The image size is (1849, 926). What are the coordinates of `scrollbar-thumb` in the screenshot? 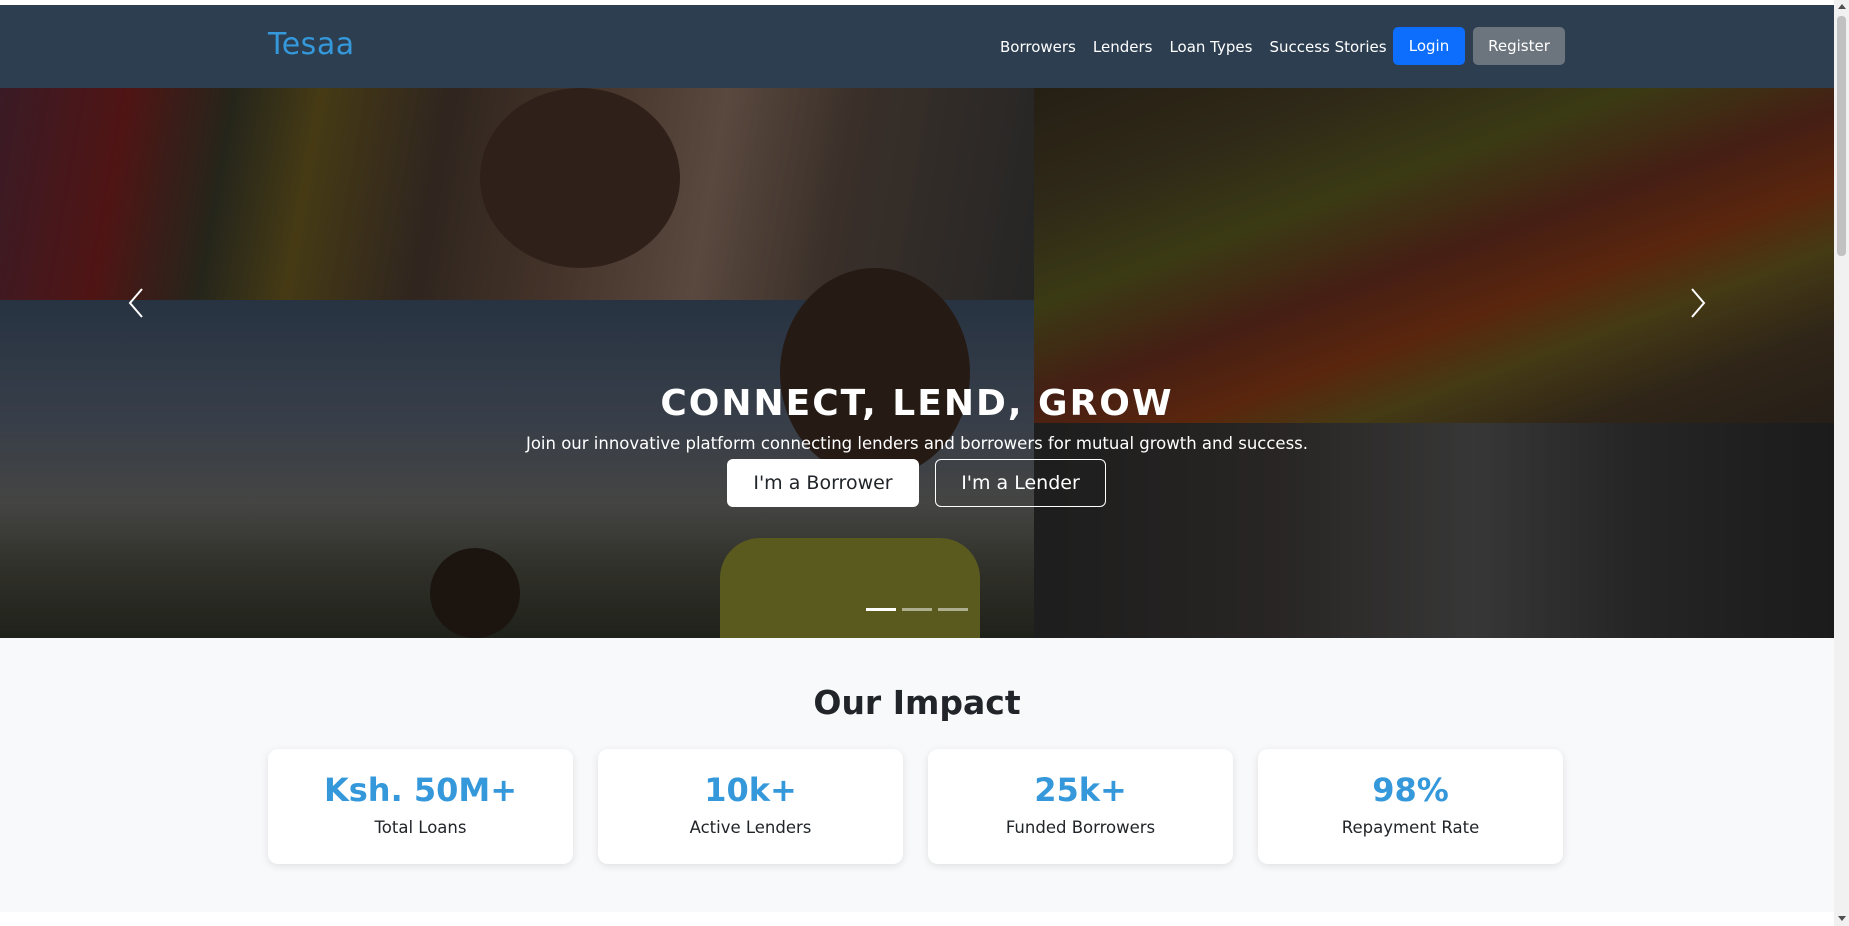 It's located at (1841, 136).